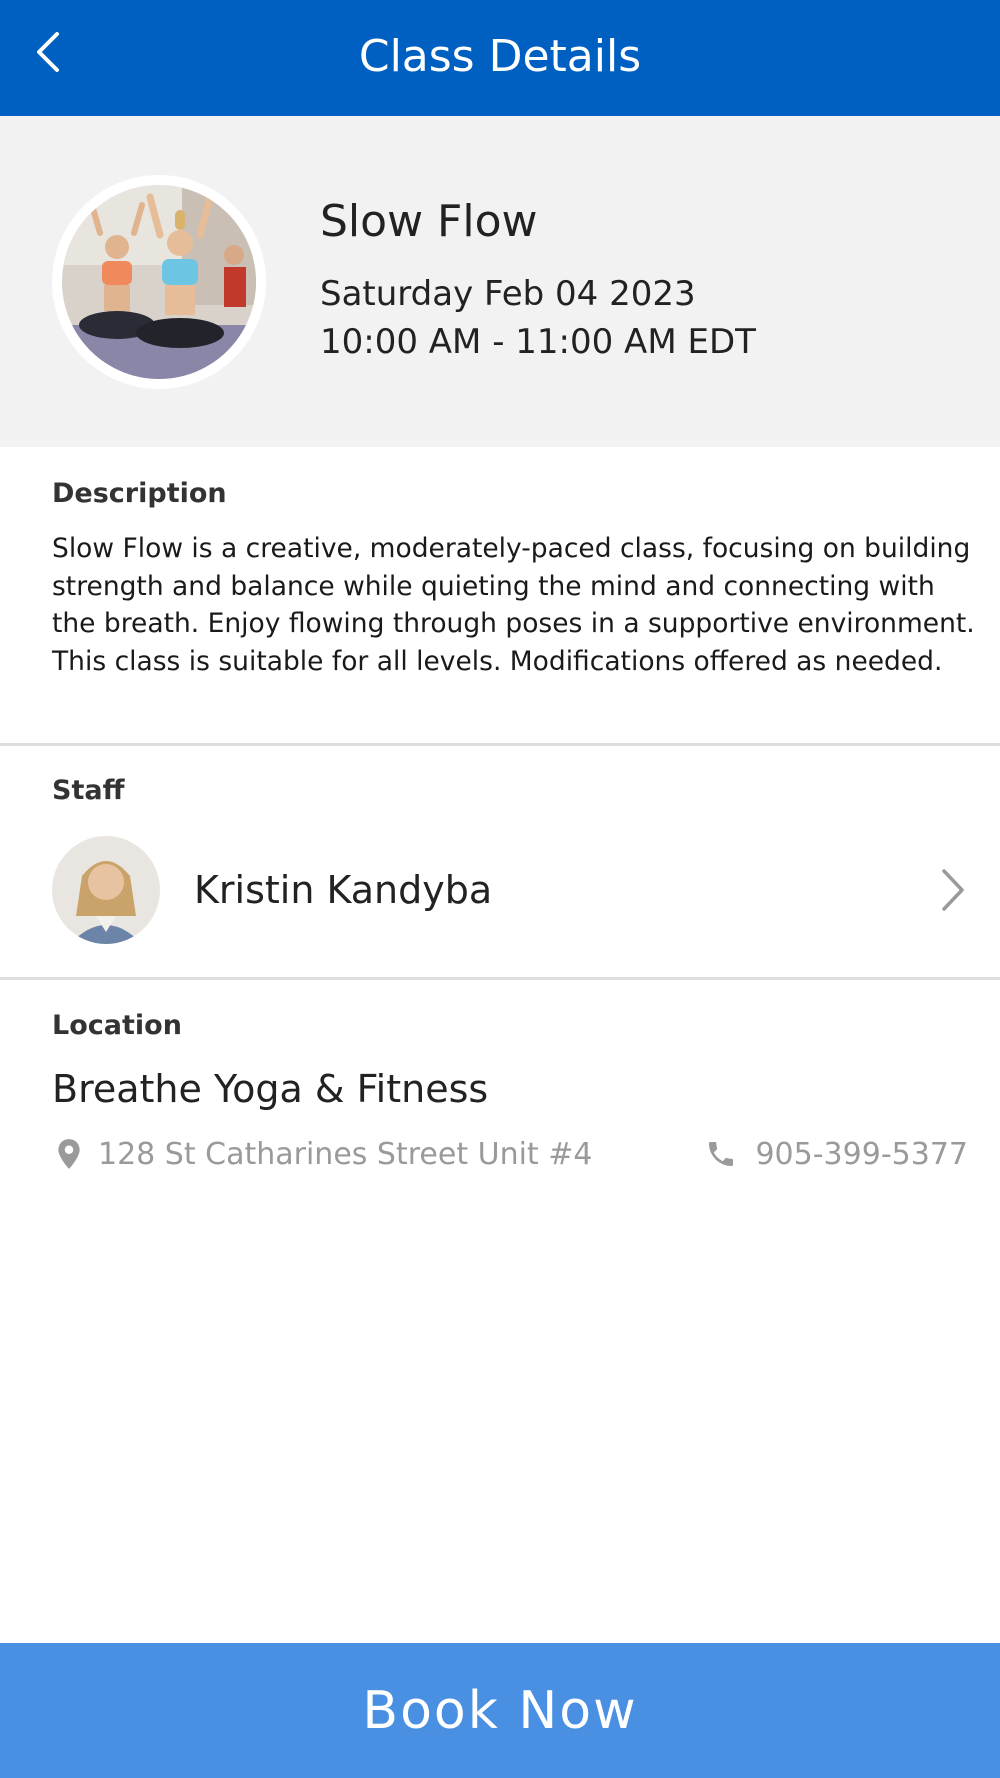 Image resolution: width=1000 pixels, height=1778 pixels. I want to click on top-bar: Class Details, so click(500, 58).